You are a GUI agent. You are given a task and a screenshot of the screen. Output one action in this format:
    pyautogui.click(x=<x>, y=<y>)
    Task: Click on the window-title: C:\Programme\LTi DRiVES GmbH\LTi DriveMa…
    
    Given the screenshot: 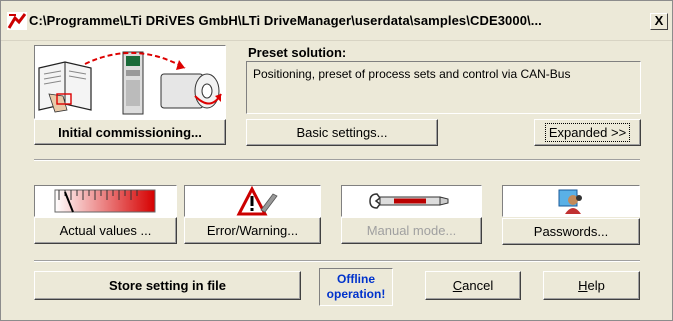 What is the action you would take?
    pyautogui.click(x=285, y=20)
    